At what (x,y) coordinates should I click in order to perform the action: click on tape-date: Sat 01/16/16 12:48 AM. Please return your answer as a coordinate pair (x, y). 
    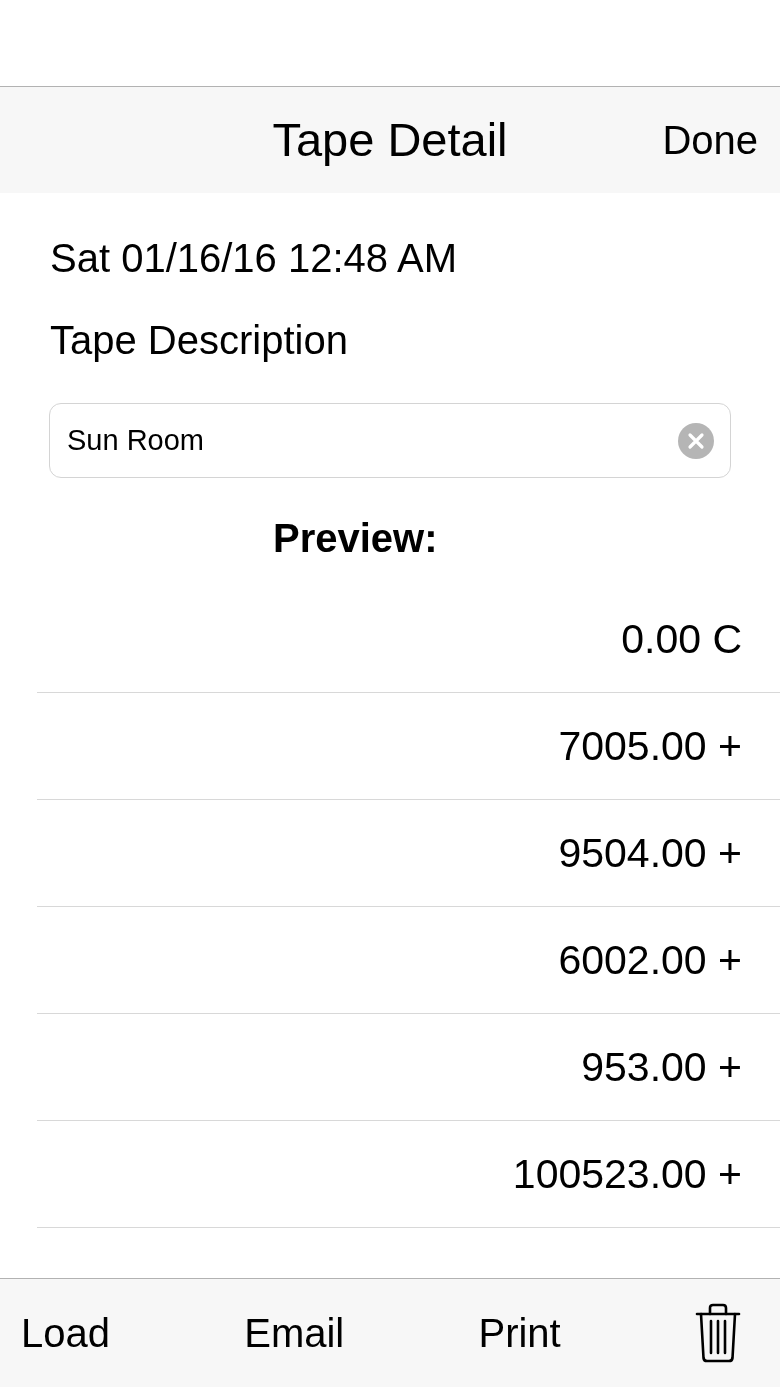
    Looking at the image, I should click on (254, 258).